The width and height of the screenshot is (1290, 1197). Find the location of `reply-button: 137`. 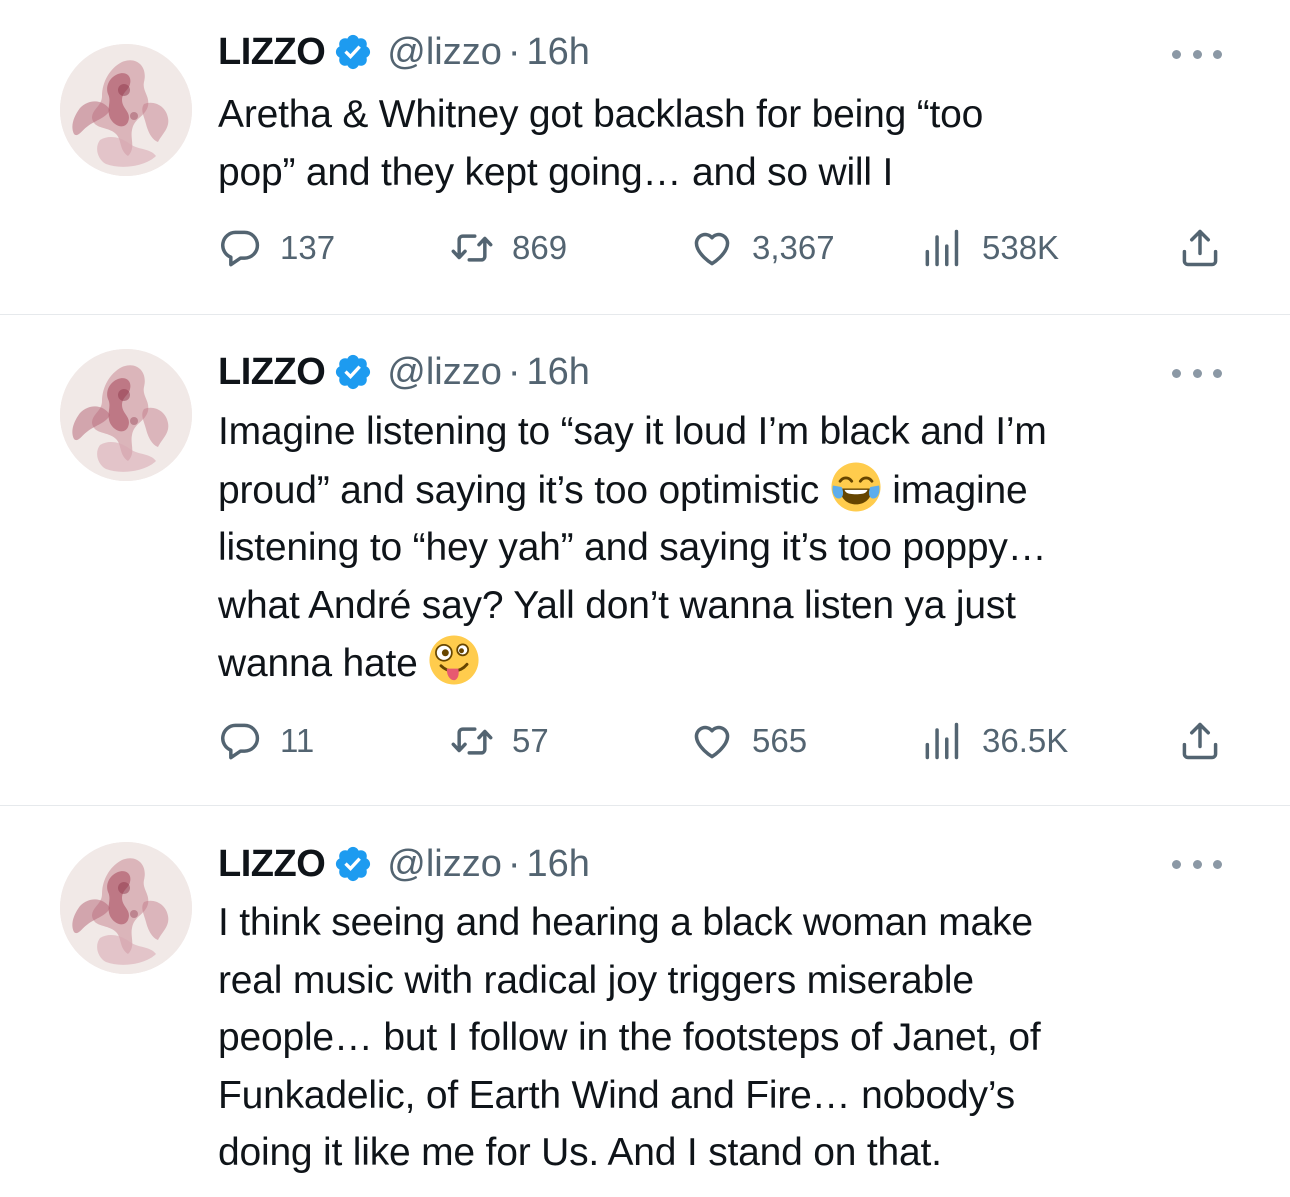

reply-button: 137 is located at coordinates (276, 248).